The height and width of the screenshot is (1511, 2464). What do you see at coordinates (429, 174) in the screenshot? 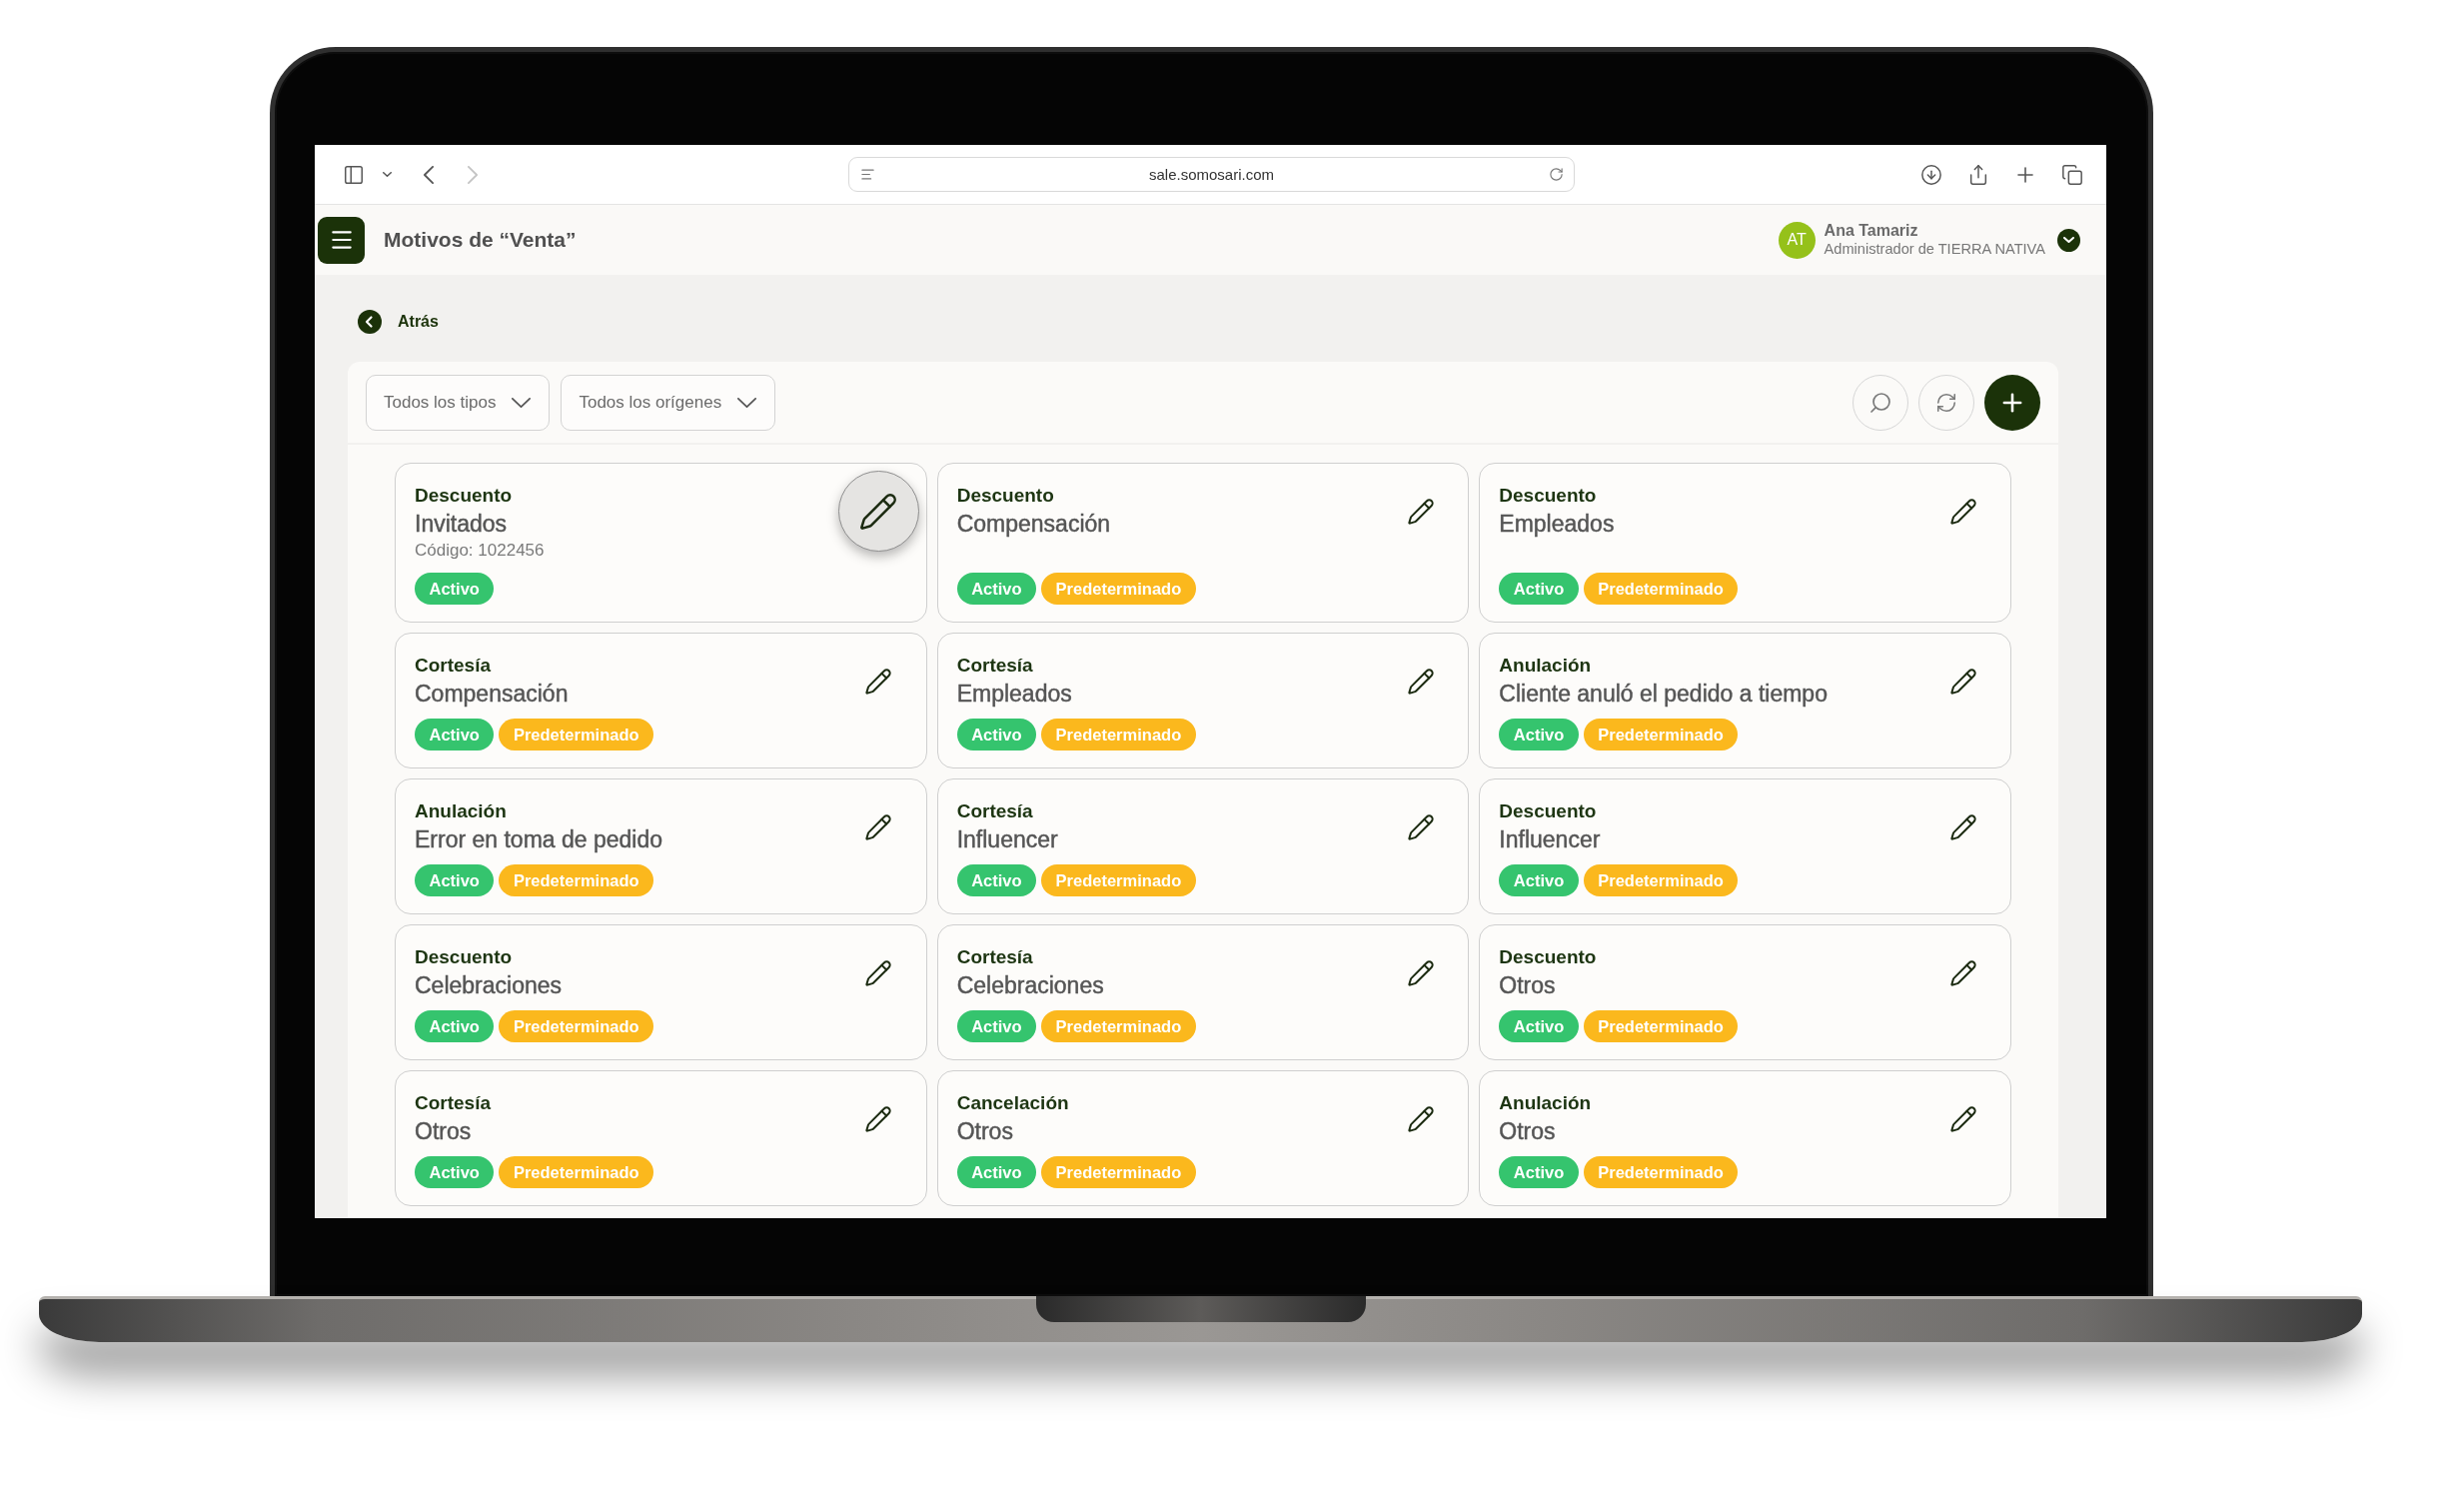
I see `back-icon` at bounding box center [429, 174].